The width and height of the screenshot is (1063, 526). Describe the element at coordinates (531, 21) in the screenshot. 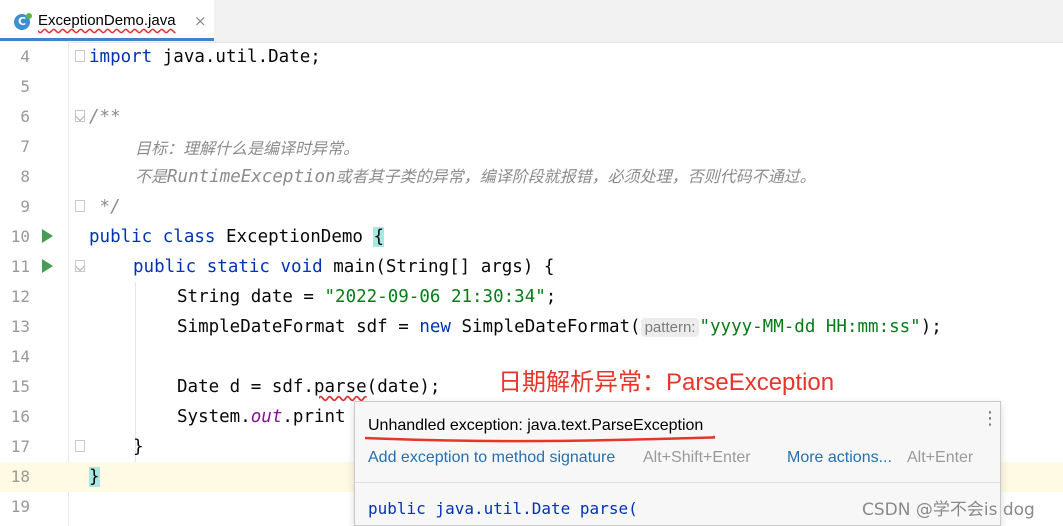

I see `editor-tab-bar: C ExceptionDemo.java ×` at that location.